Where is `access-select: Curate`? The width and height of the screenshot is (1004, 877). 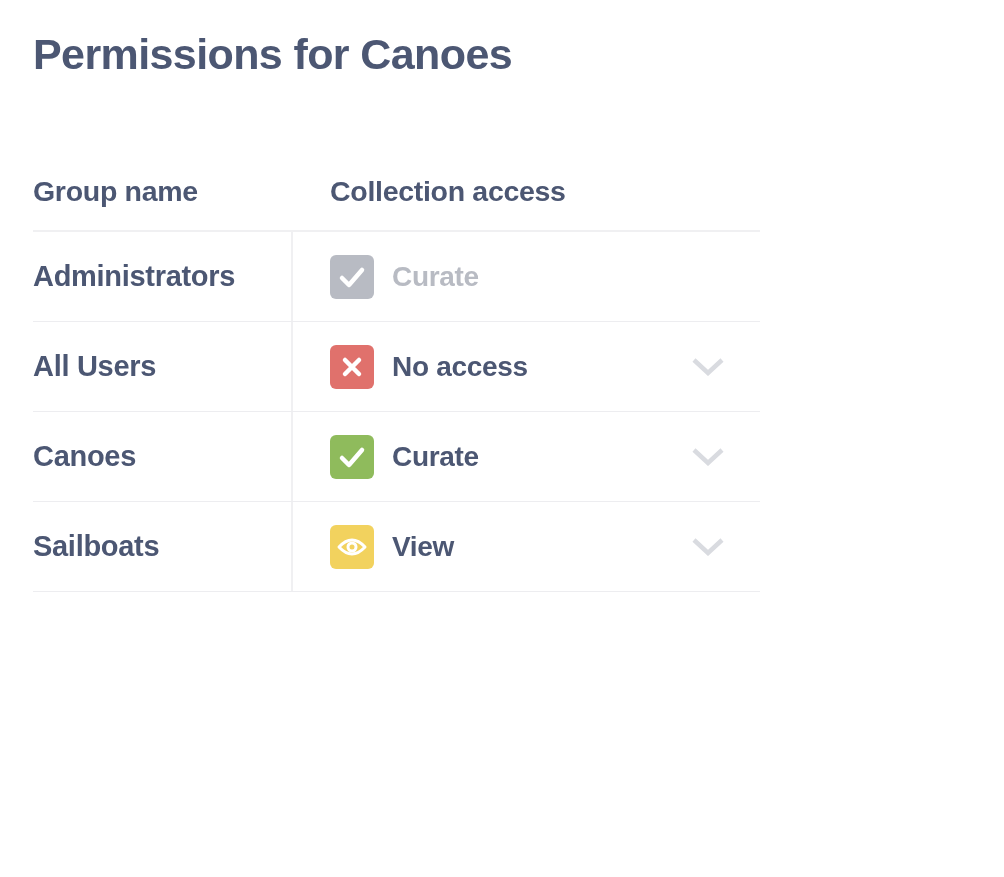
access-select: Curate is located at coordinates (527, 456).